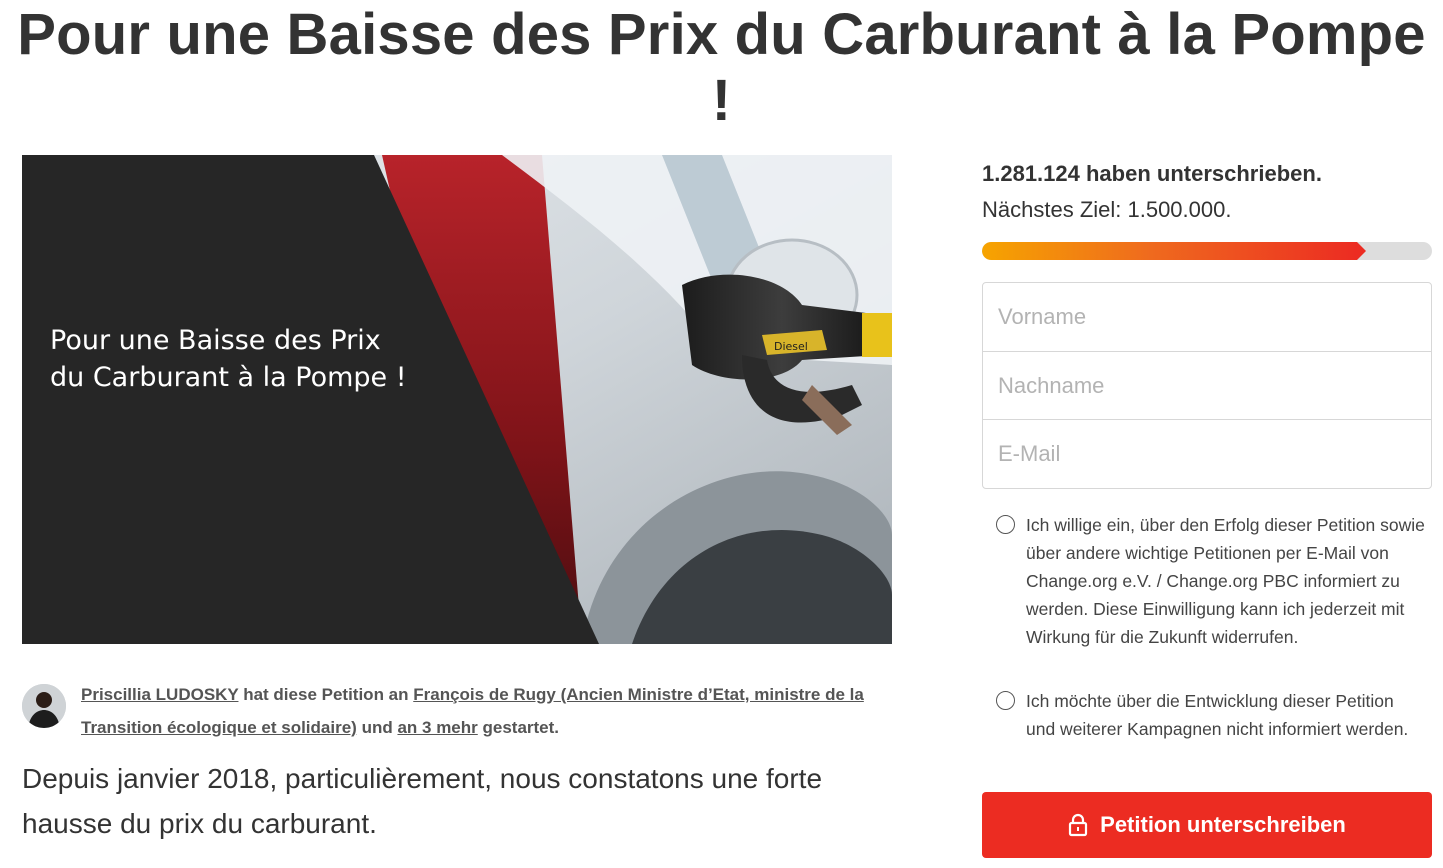 The width and height of the screenshot is (1443, 868). I want to click on opt-in-radio, so click(1005, 524).